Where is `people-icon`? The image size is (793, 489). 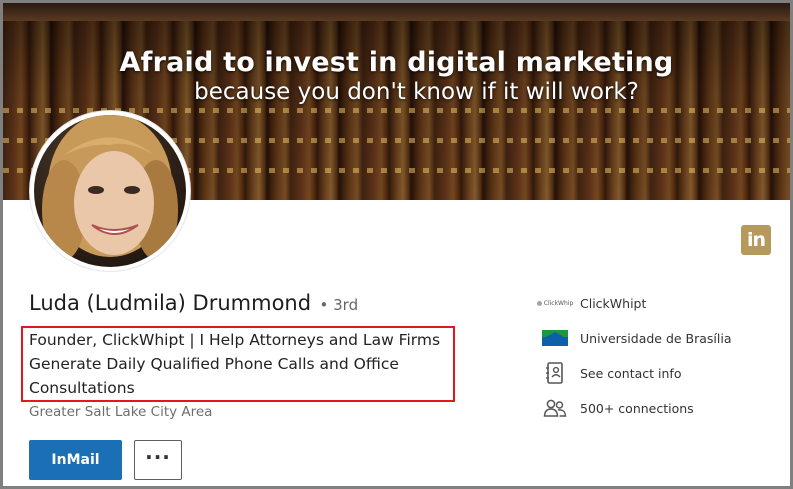
people-icon is located at coordinates (555, 408).